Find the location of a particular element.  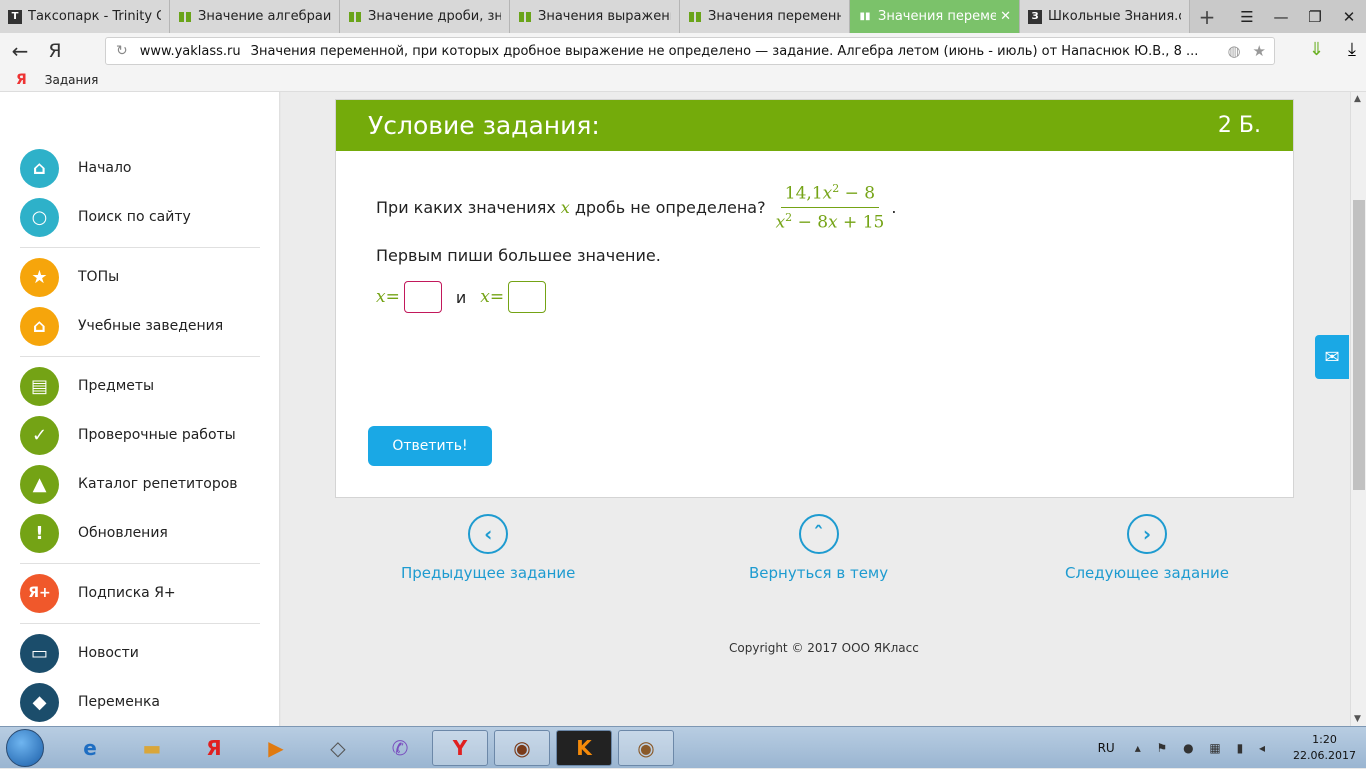

downloads-icon: ⤓ is located at coordinates (1352, 49).